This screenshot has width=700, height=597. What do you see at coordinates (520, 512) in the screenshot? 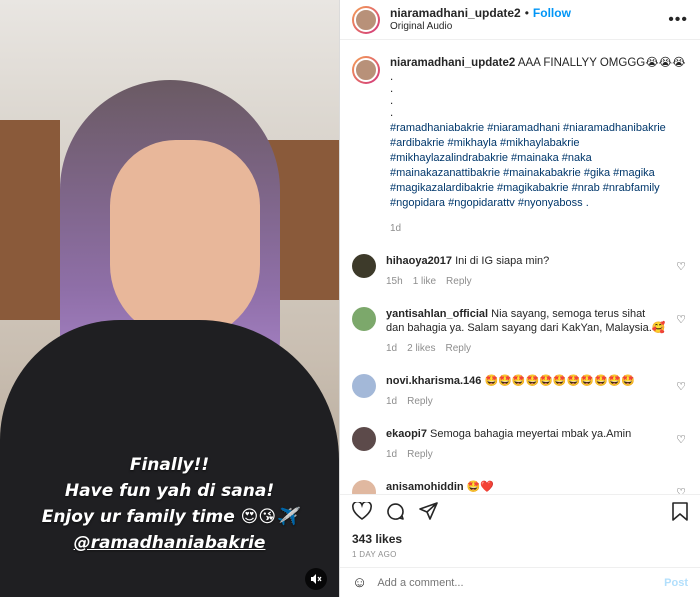
I see `post-actions-bar` at bounding box center [520, 512].